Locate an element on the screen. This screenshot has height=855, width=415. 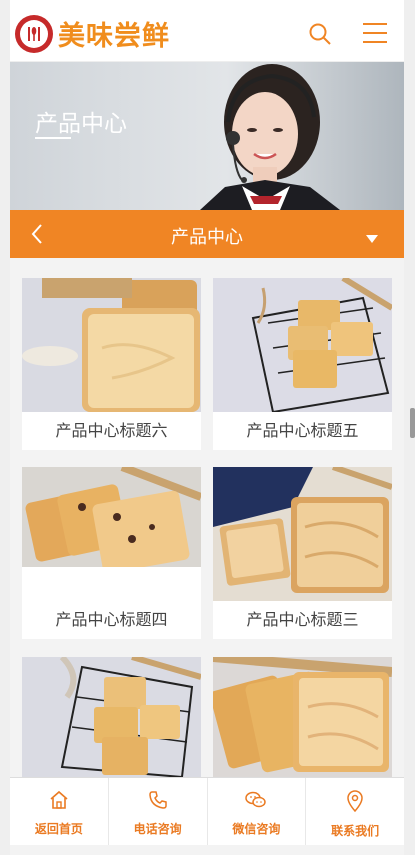
product-card: 产品中心标题六 is located at coordinates (111, 364).